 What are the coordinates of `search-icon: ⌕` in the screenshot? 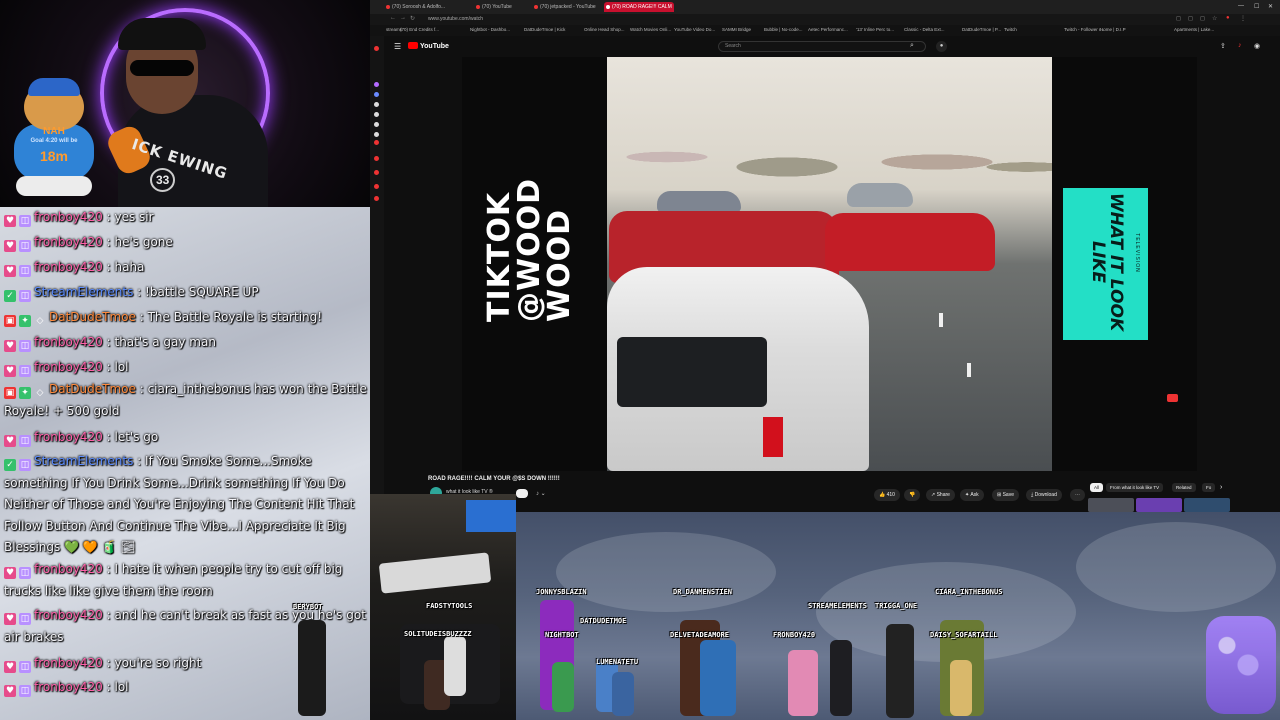 It's located at (912, 46).